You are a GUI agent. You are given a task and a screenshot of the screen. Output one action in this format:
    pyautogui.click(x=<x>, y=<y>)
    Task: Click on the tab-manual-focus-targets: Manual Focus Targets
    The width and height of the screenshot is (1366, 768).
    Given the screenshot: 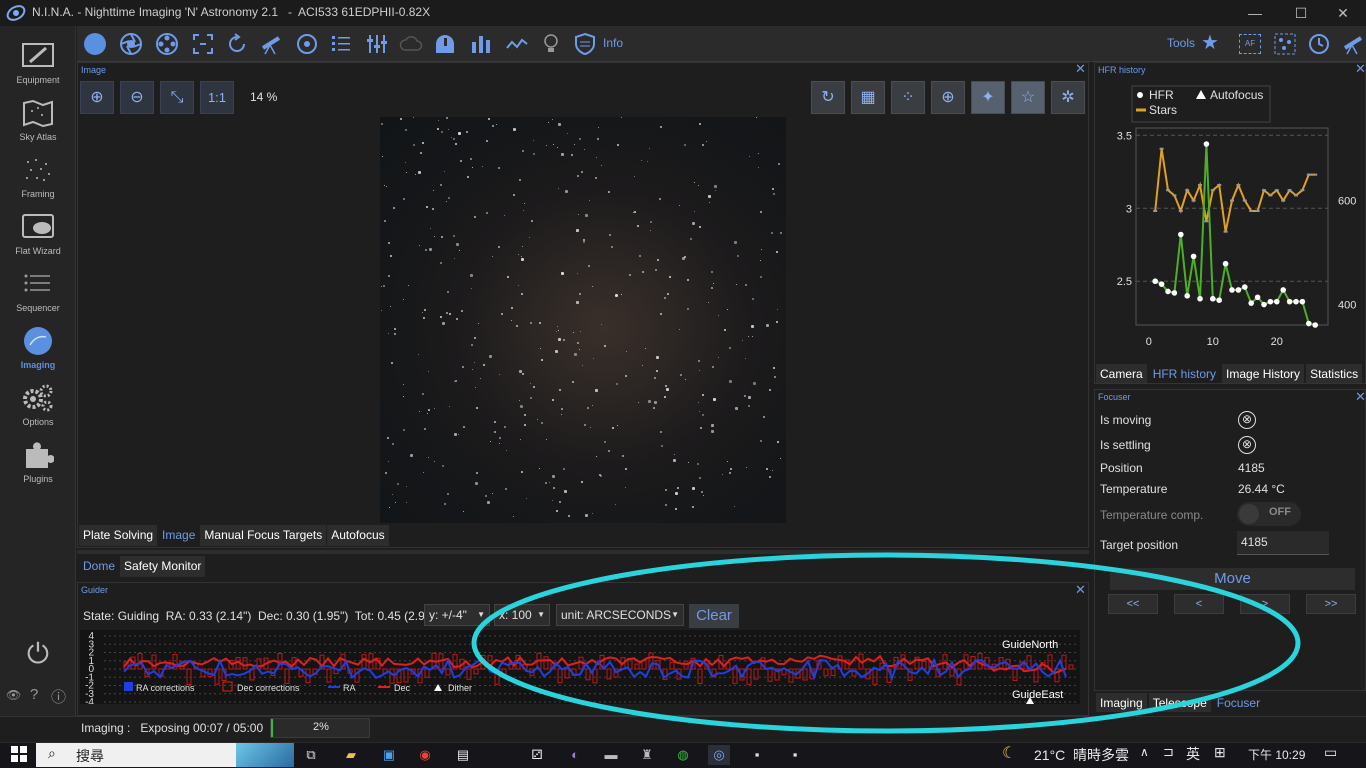 What is the action you would take?
    pyautogui.click(x=263, y=535)
    